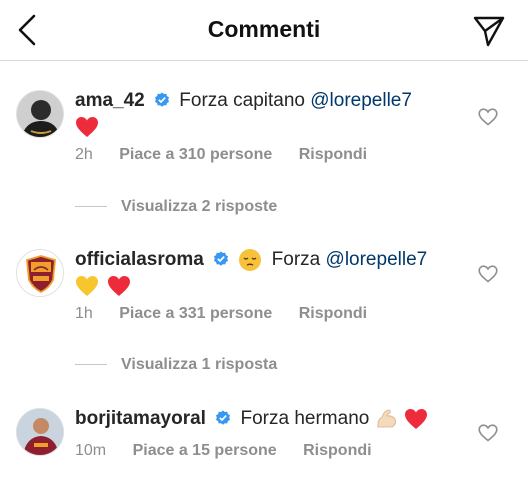  What do you see at coordinates (176, 365) in the screenshot?
I see `view-replies-link: Visualizza 1 risposta` at bounding box center [176, 365].